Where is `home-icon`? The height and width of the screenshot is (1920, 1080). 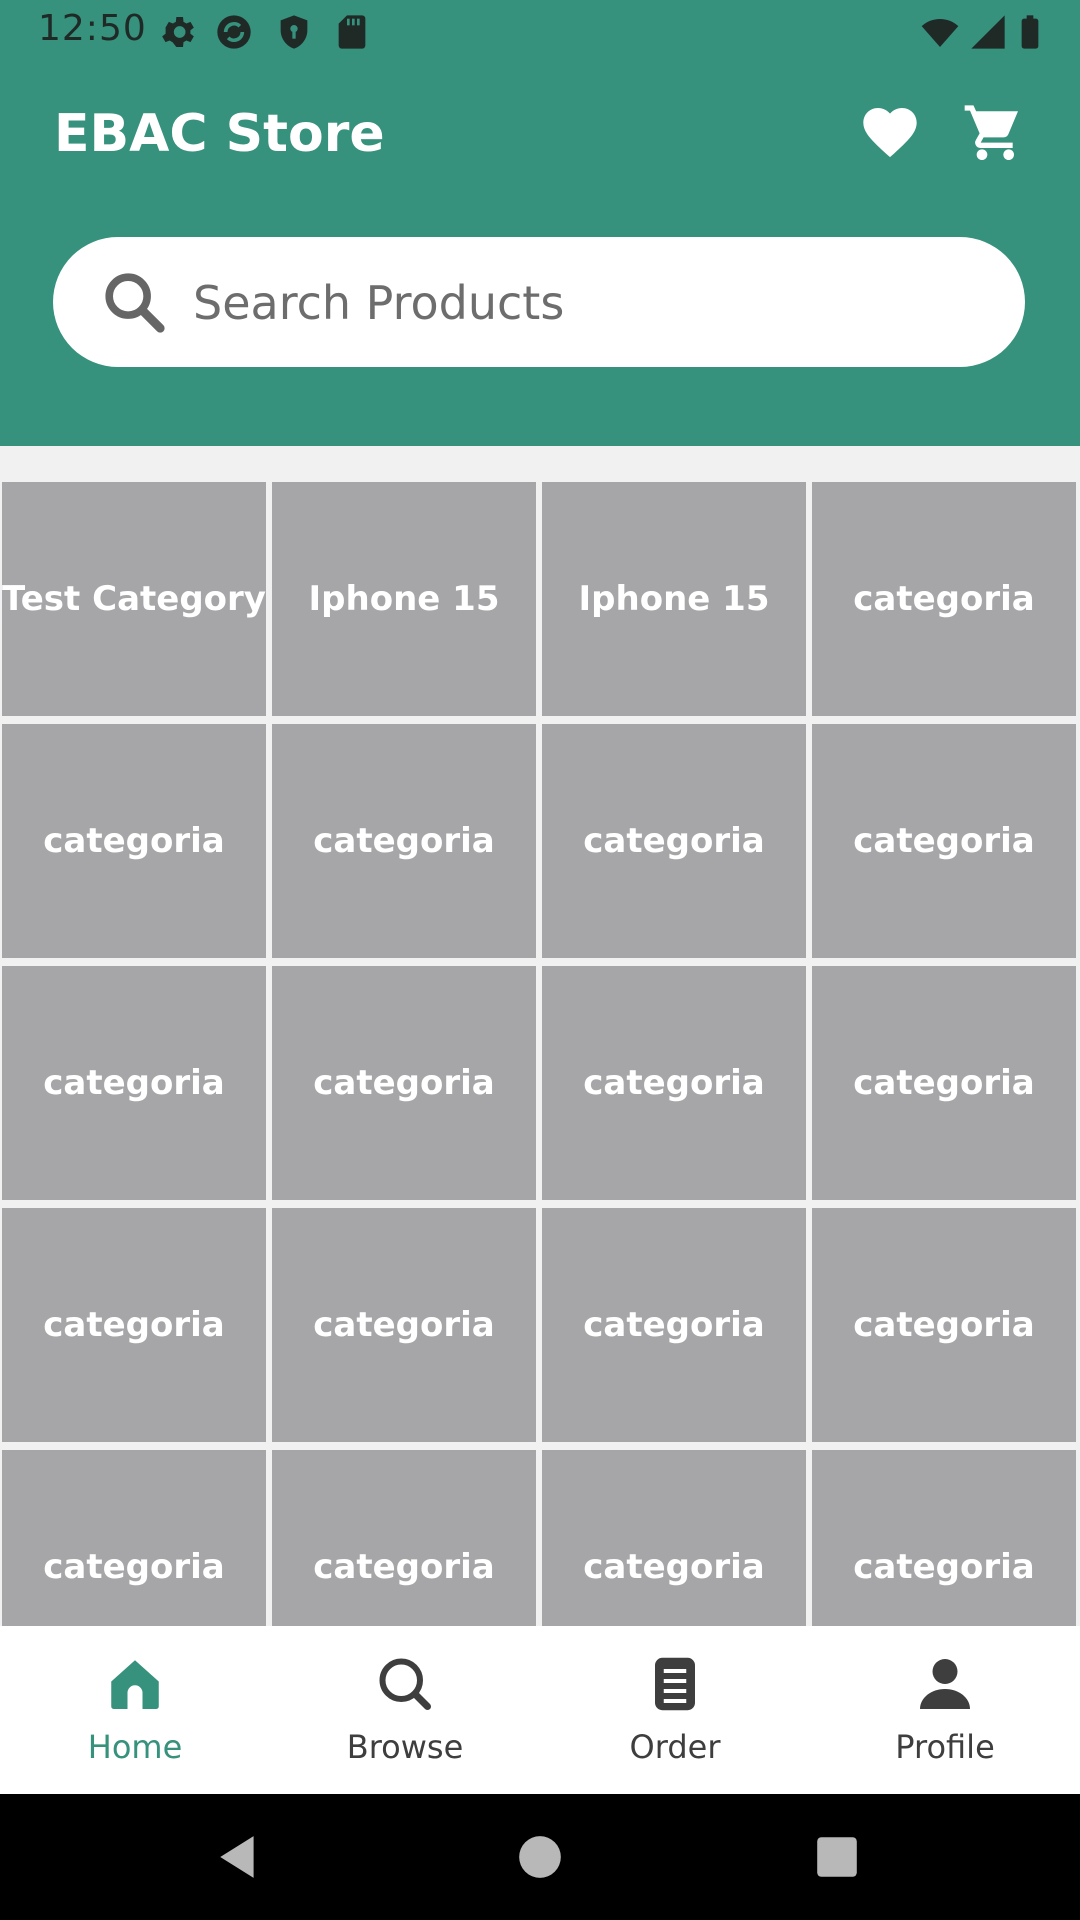
home-icon is located at coordinates (135, 1684).